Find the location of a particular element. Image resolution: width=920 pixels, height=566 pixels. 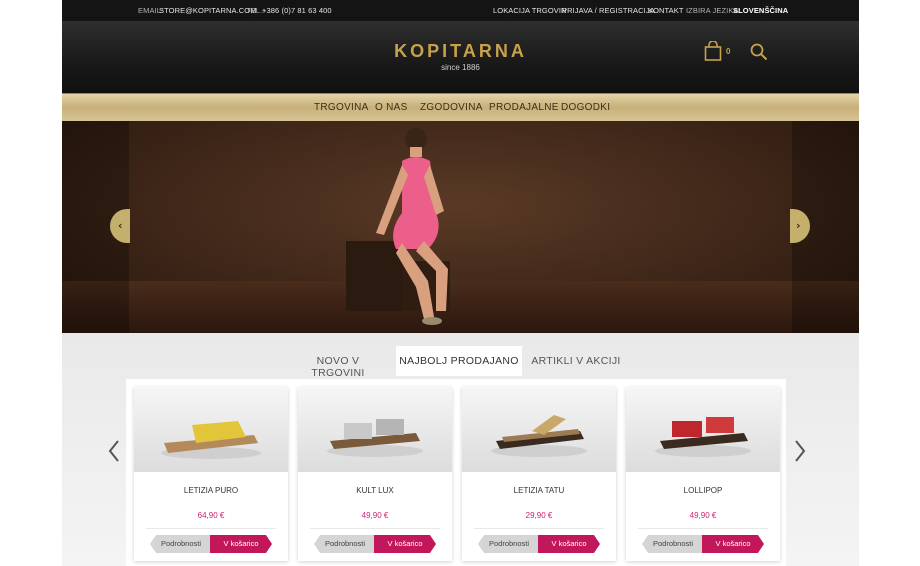

product-name: LETIZIA PURO is located at coordinates (211, 490).